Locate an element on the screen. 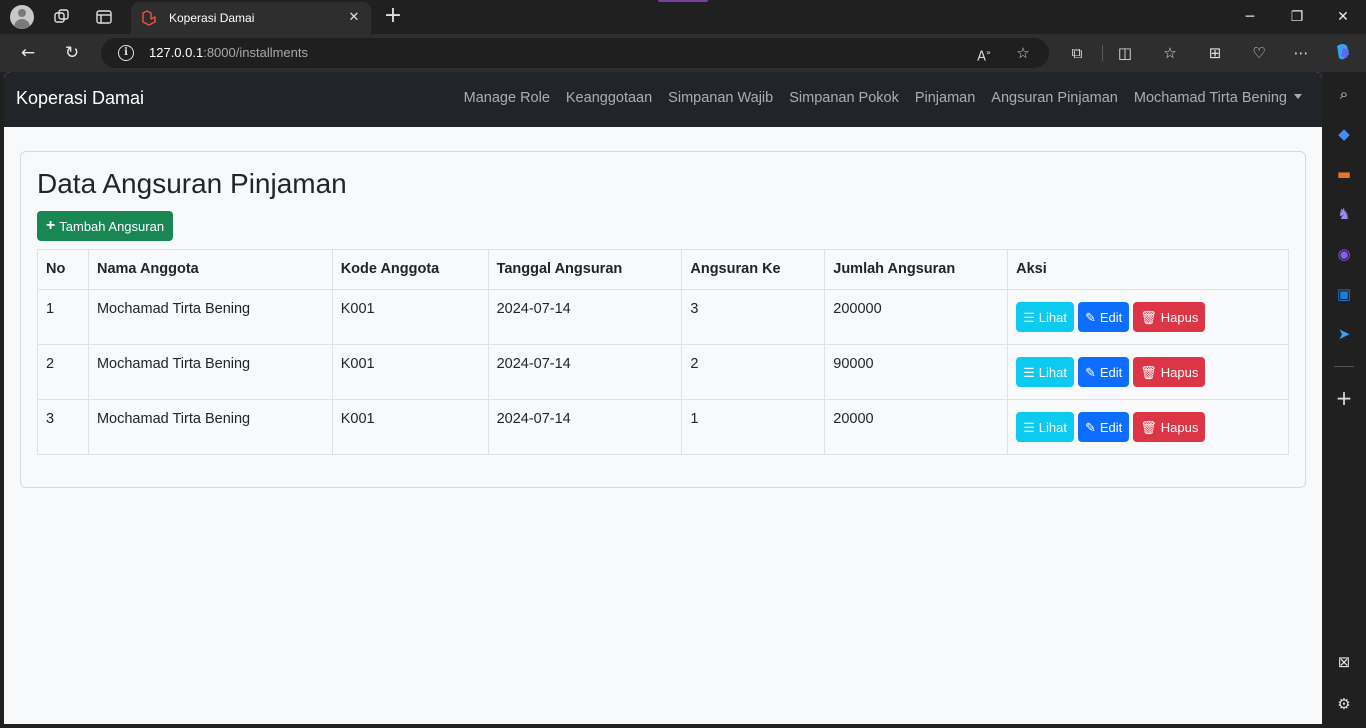 This screenshot has width=1366, height=728. url-text: 127.0.0.1:8000/installments is located at coordinates (228, 52).